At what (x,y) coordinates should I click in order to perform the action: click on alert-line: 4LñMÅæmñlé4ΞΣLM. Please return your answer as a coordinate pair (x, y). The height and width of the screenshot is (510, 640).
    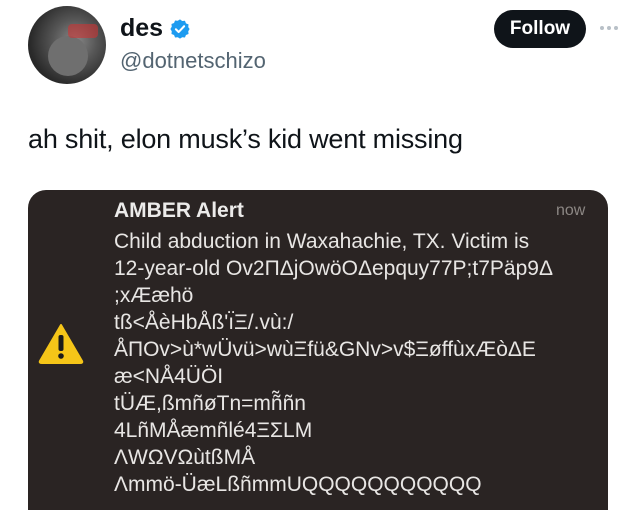
    Looking at the image, I should click on (213, 430).